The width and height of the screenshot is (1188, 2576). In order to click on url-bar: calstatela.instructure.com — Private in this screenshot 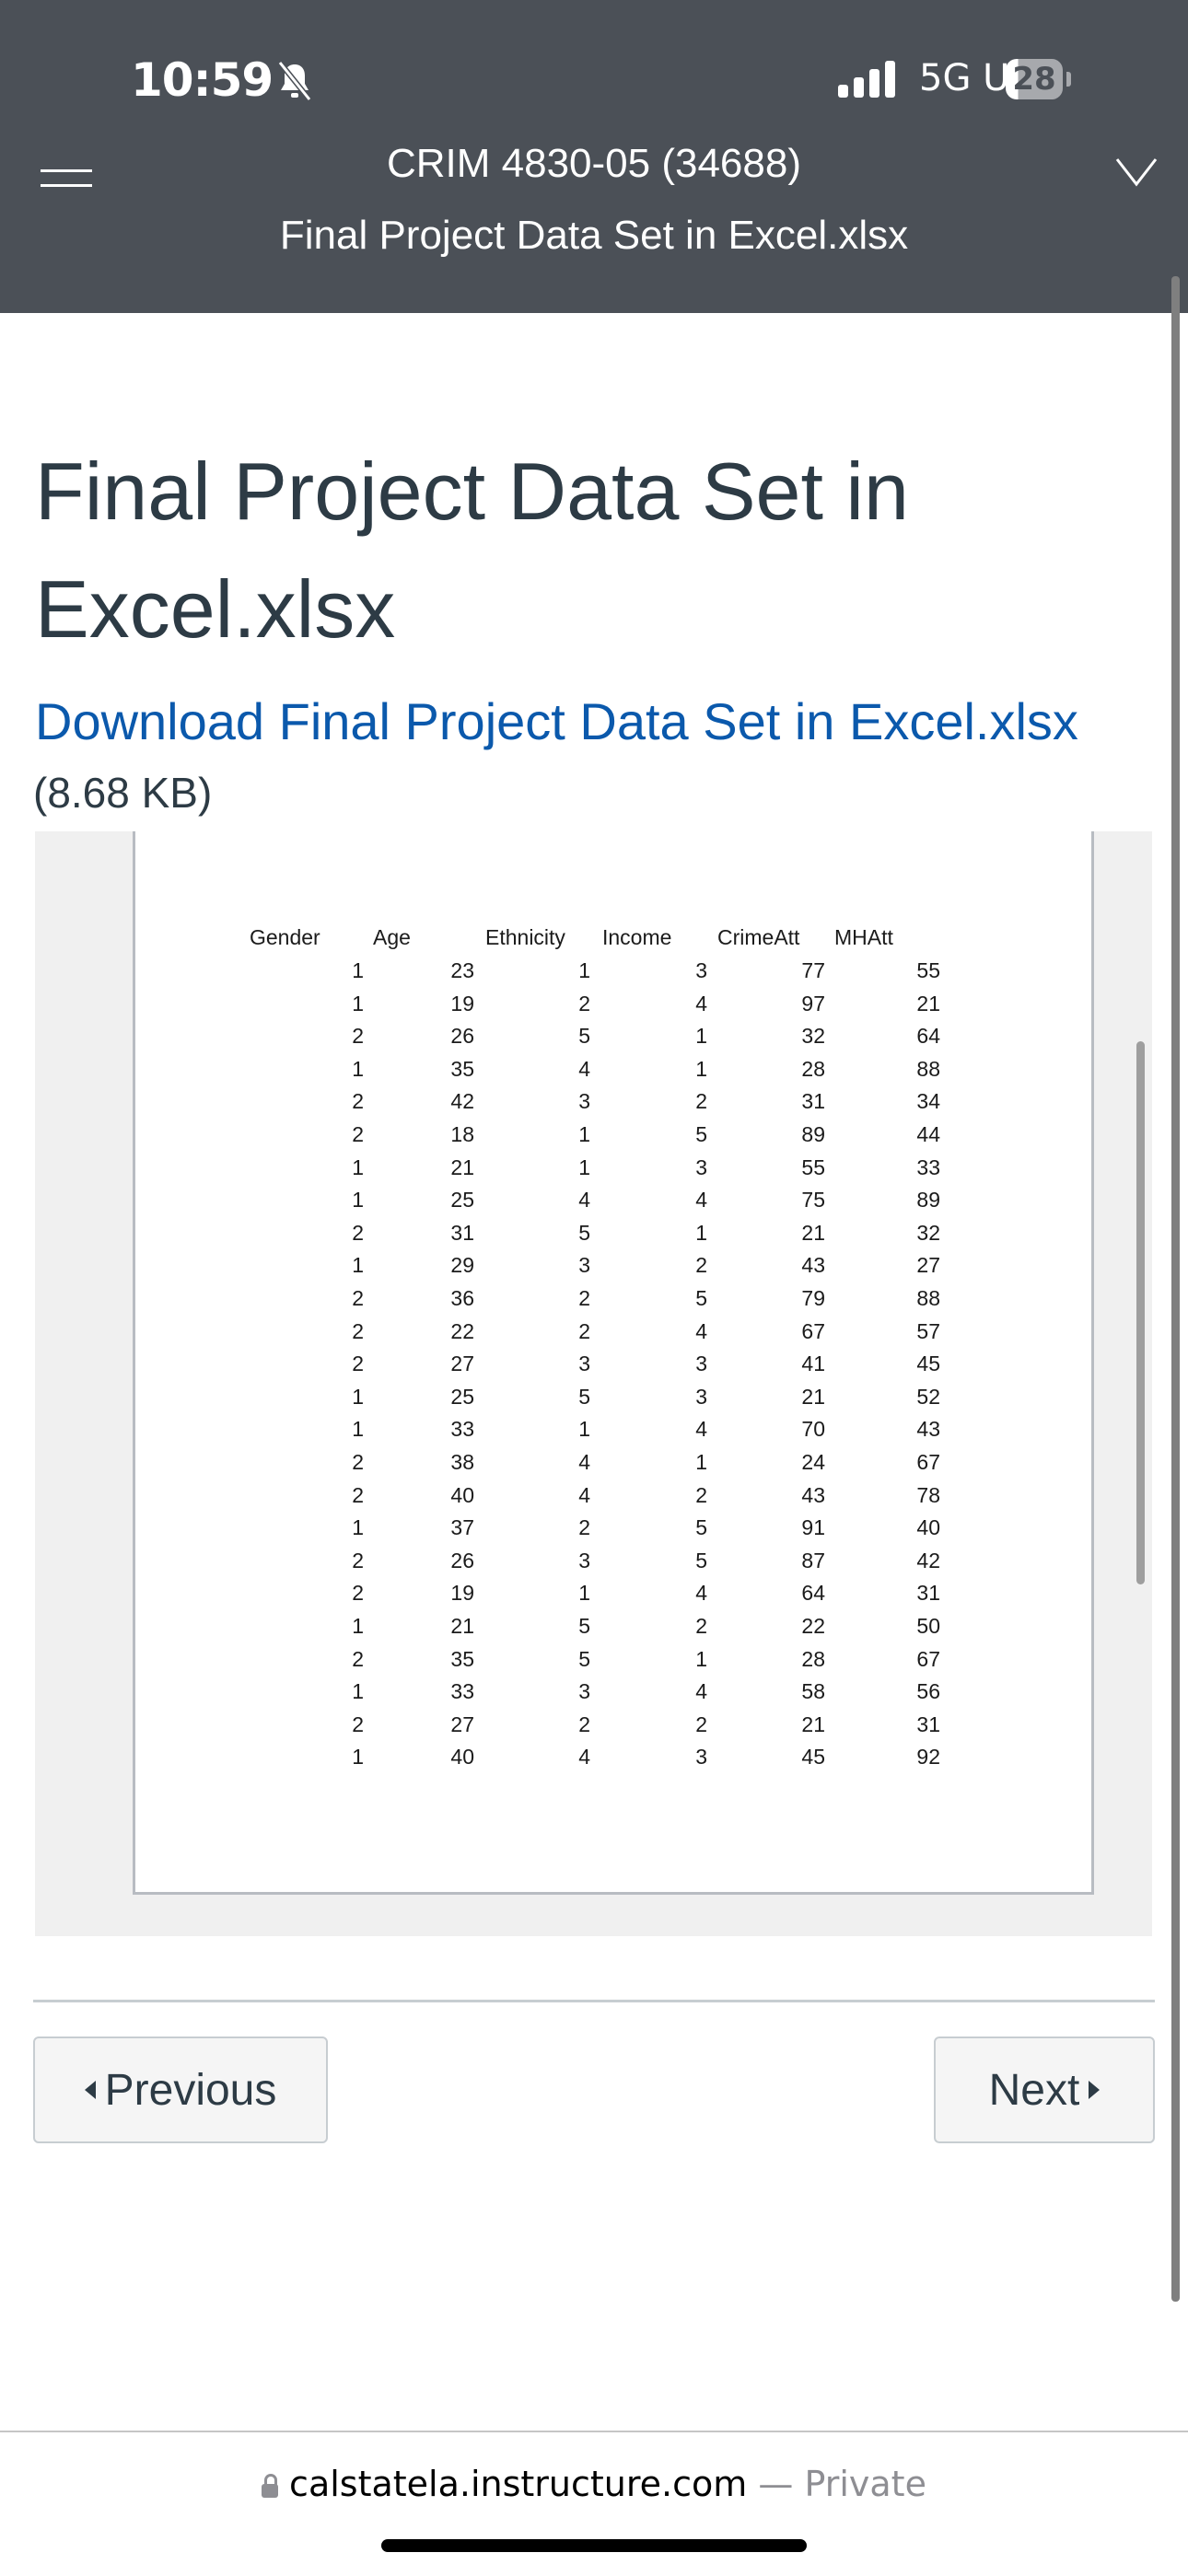, I will do `click(594, 2484)`.